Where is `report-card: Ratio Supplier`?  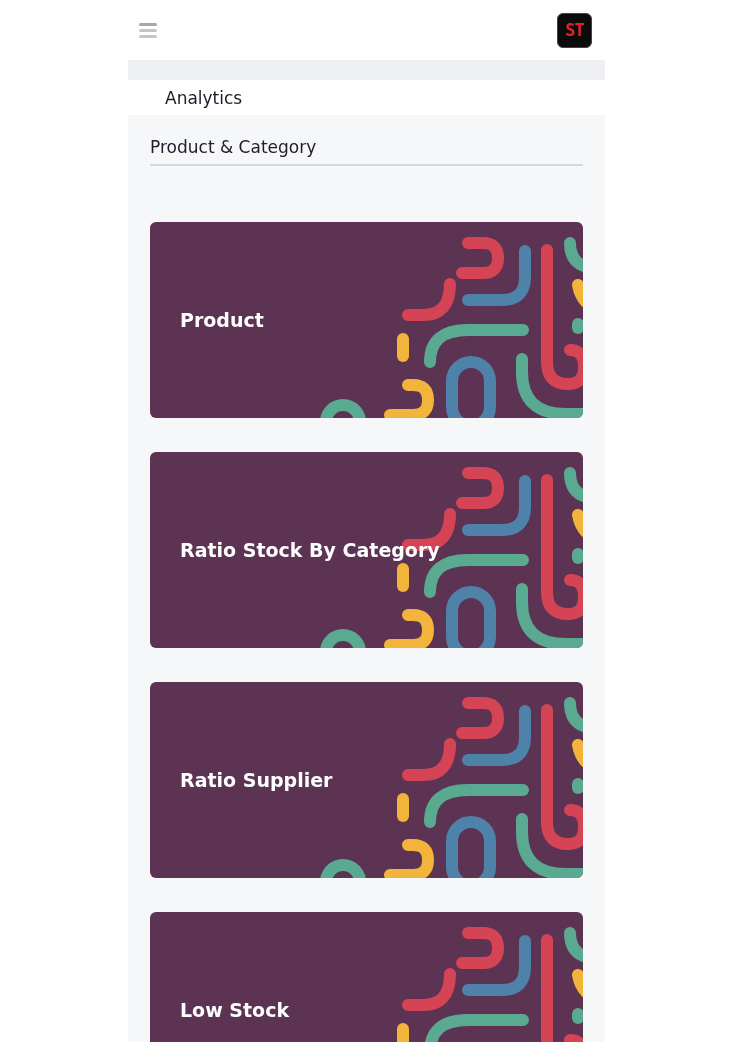 report-card: Ratio Supplier is located at coordinates (366, 780).